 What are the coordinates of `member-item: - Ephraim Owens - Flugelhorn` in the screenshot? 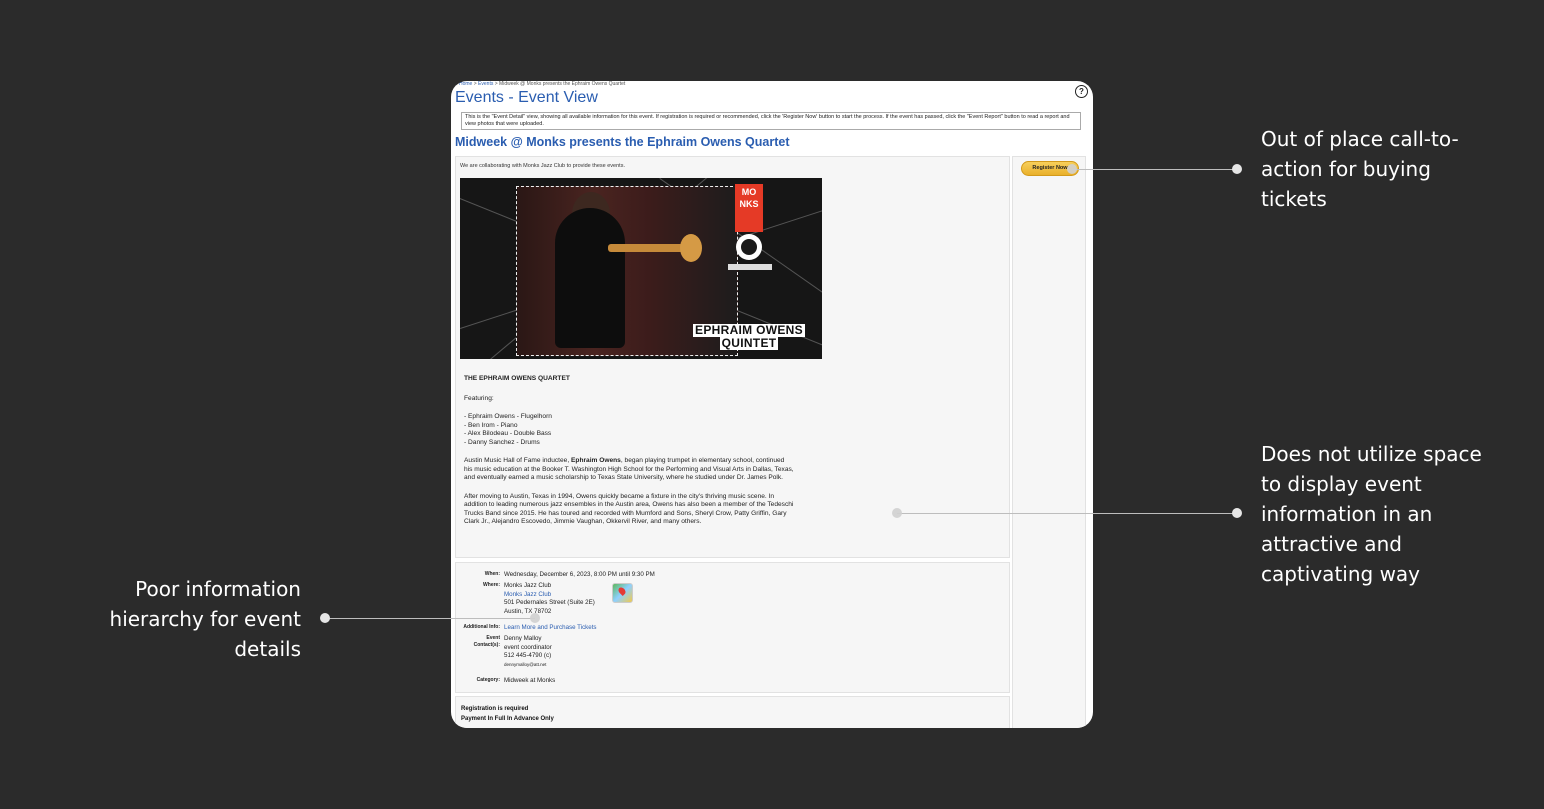 It's located at (508, 416).